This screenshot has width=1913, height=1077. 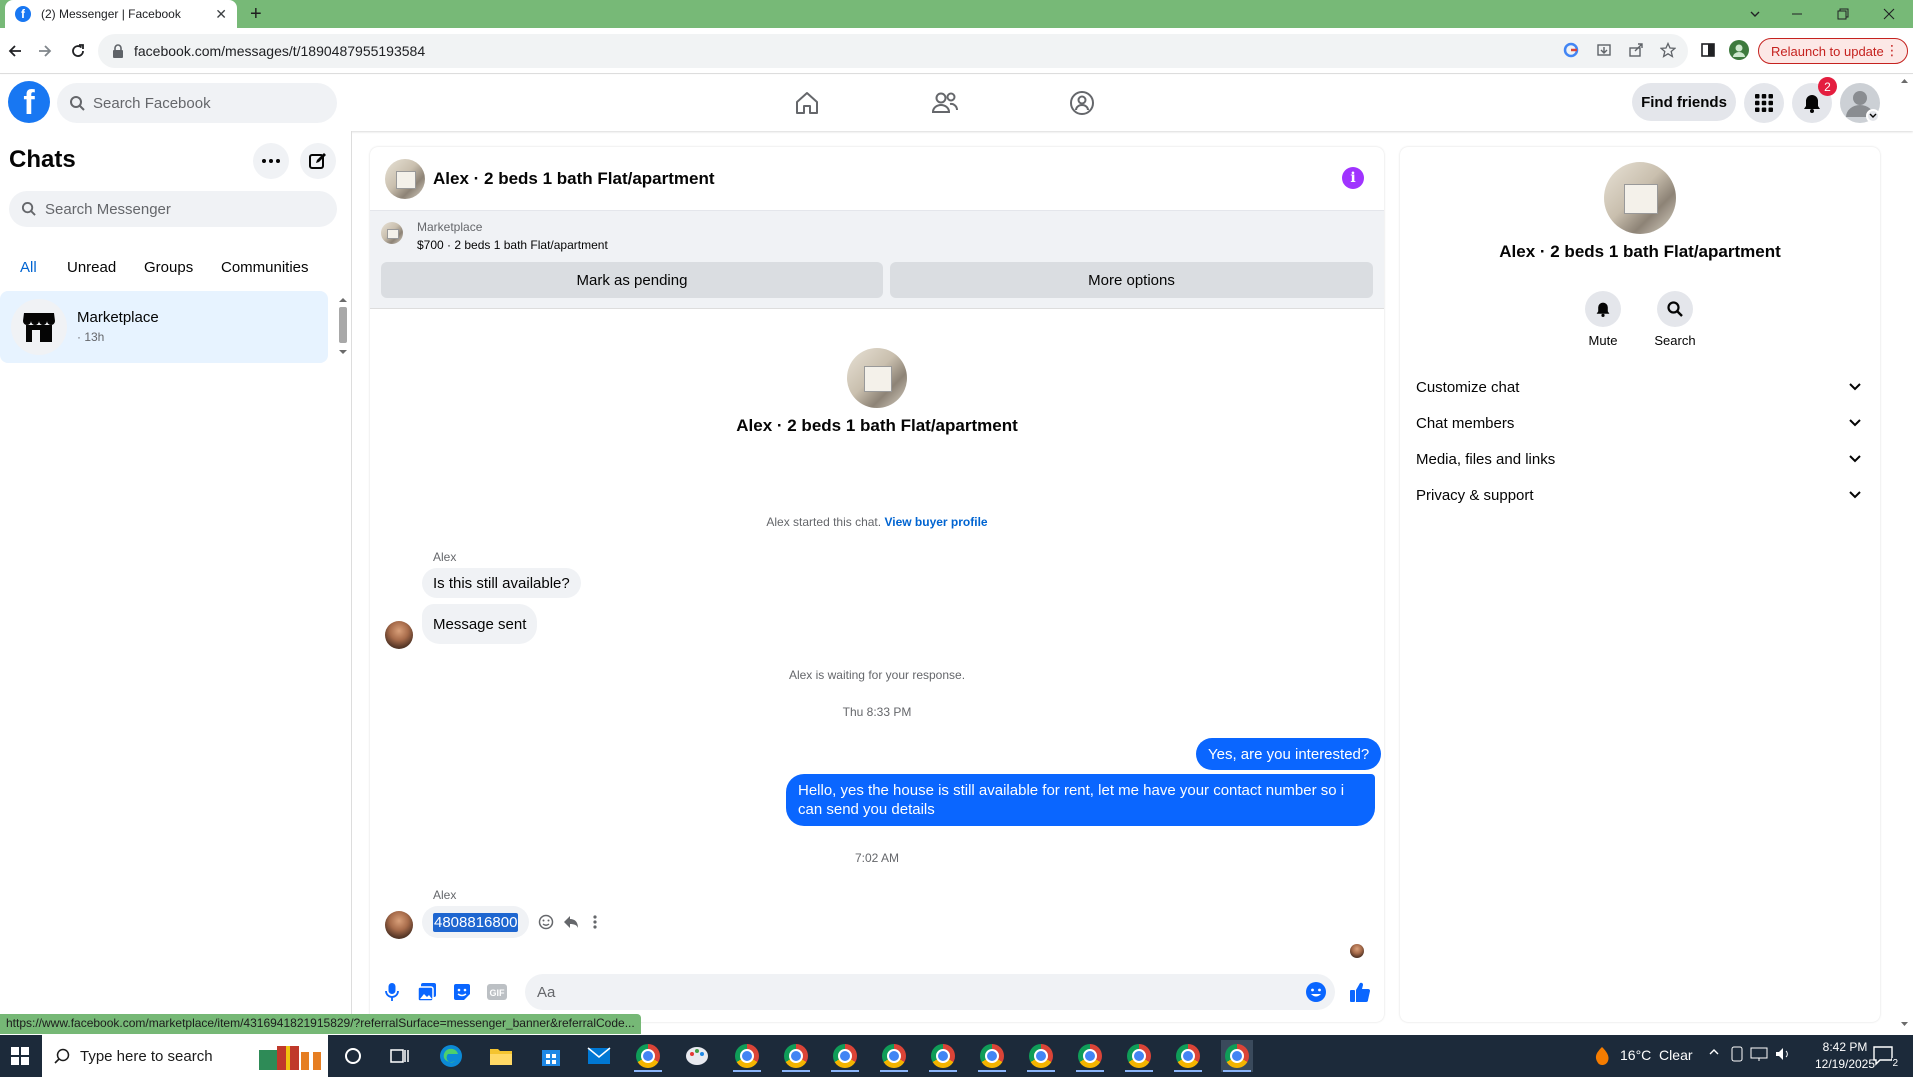 What do you see at coordinates (1656, 1055) in the screenshot?
I see `weather-text: 16°C Clear` at bounding box center [1656, 1055].